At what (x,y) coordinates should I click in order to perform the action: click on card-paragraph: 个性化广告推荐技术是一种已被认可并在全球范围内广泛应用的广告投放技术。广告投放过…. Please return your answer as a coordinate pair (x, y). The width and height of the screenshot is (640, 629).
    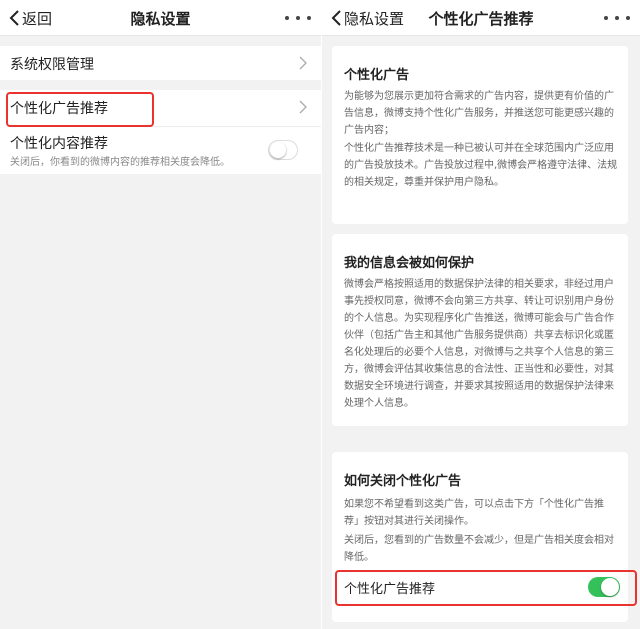
    Looking at the image, I should click on (481, 165).